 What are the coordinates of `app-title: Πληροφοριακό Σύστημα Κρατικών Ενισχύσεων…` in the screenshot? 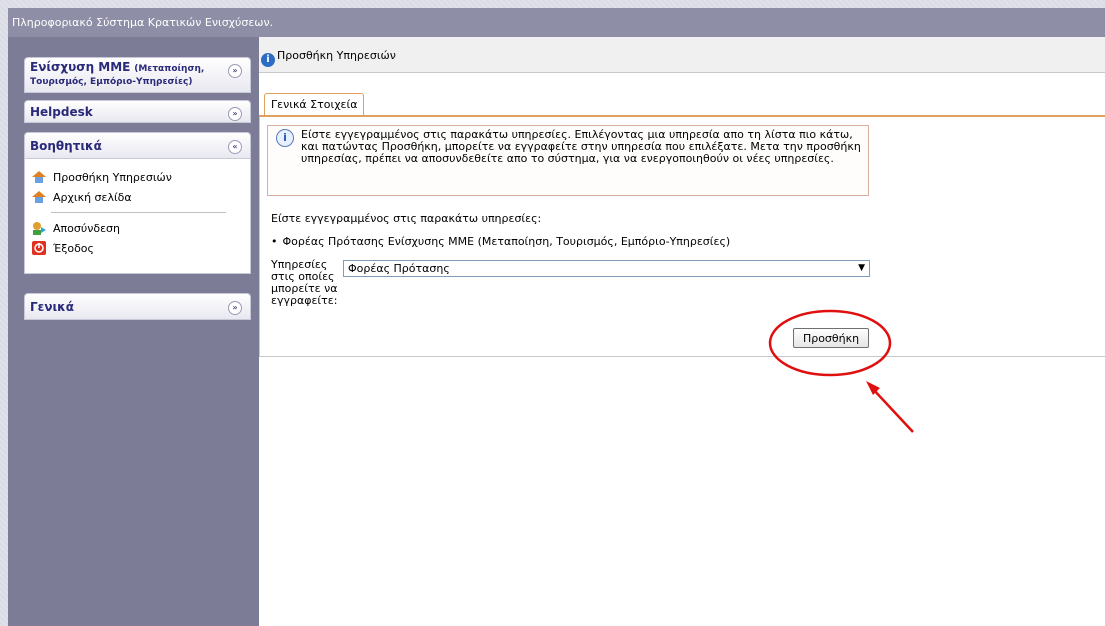 It's located at (143, 22).